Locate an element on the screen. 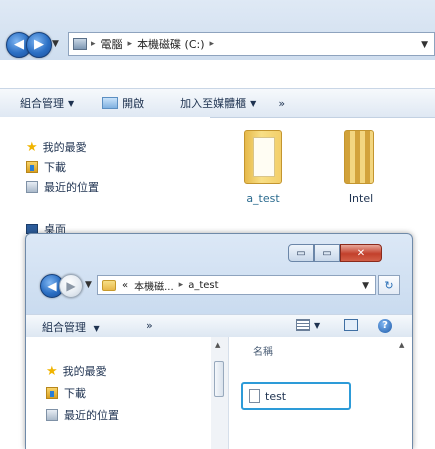  navigation-bar: ◀ ▶ ▼ ▸ 電腦 ▸ 本機磁碟 (C:) ▸ ▼ is located at coordinates (217, 52).